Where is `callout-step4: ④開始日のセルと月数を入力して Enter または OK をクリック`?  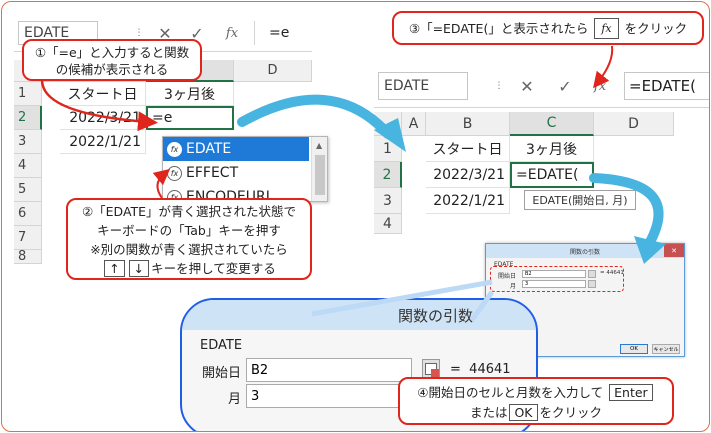 callout-step4: ④開始日のセルと月数を入力して Enter または OK をクリック is located at coordinates (536, 401).